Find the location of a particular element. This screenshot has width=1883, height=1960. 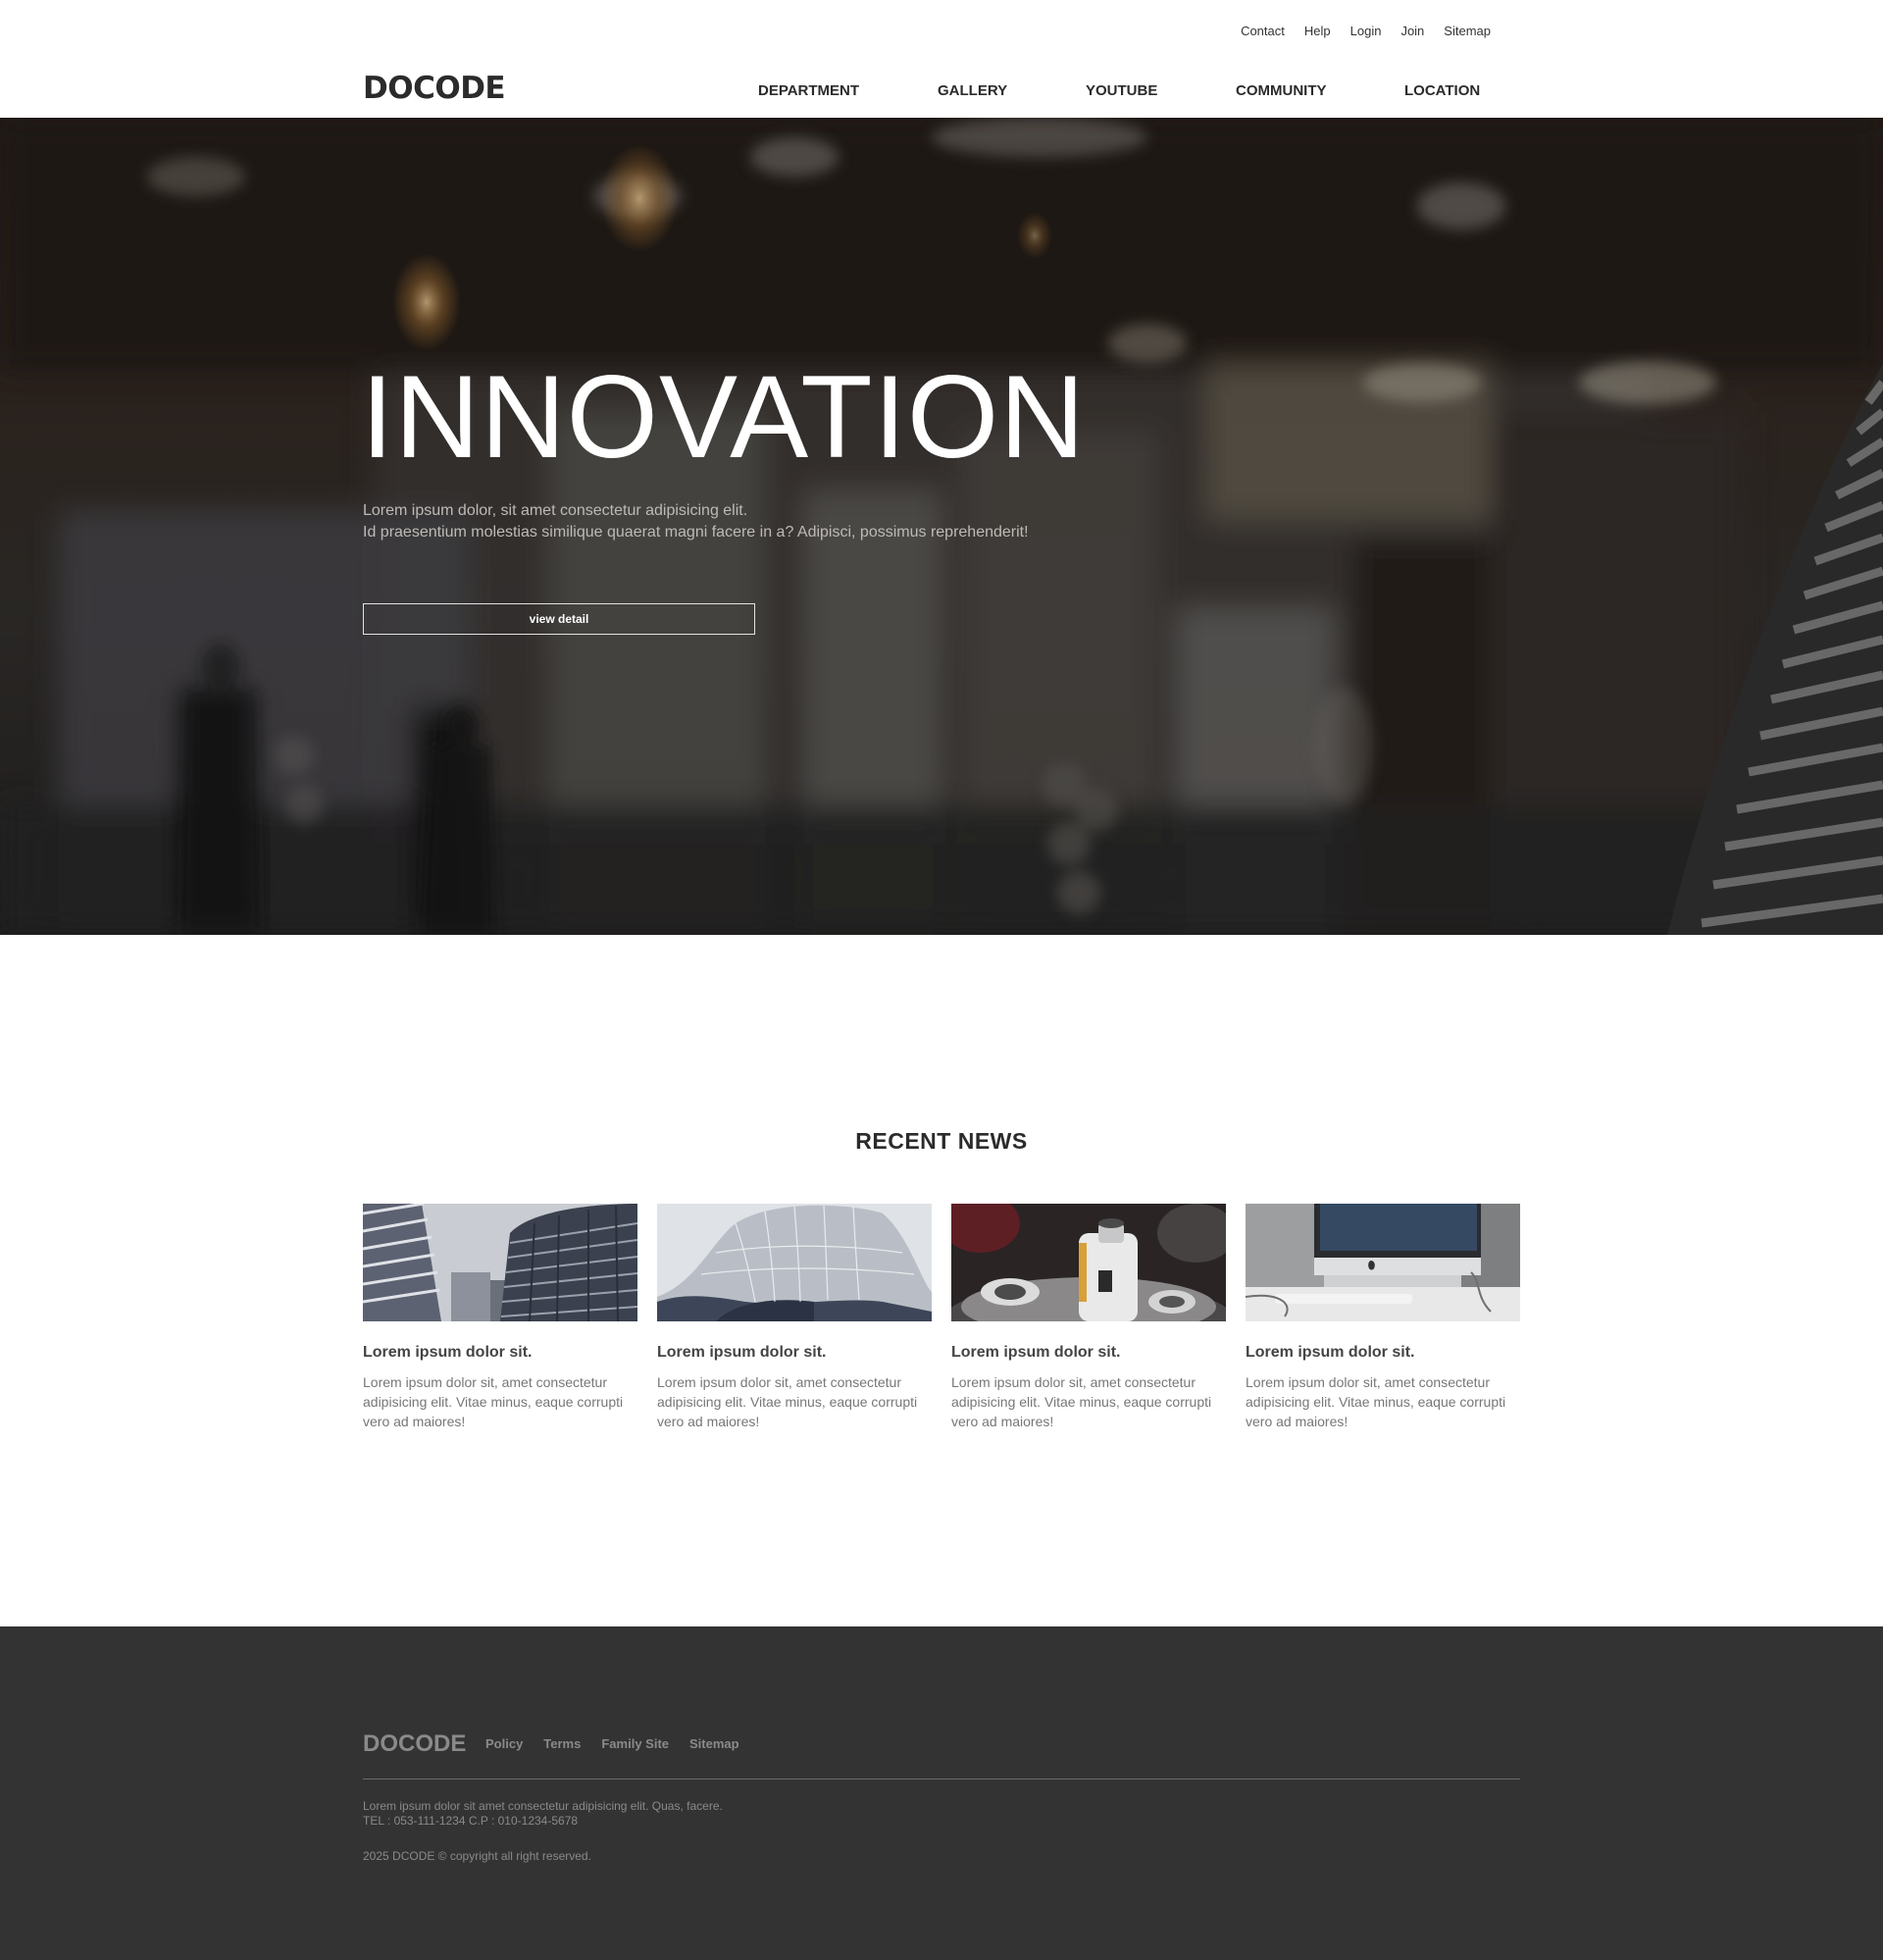

utility-nav: Contact Help Login Join Sitemap is located at coordinates (1356, 31).